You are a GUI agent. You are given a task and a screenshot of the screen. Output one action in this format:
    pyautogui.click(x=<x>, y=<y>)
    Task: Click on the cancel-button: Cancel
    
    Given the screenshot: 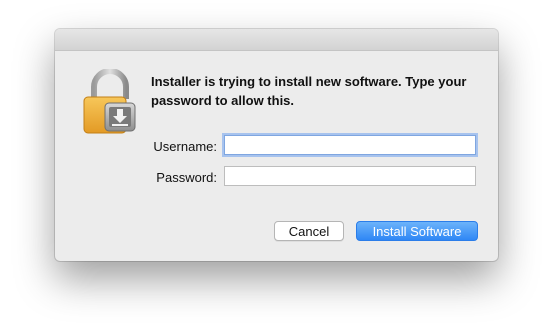 What is the action you would take?
    pyautogui.click(x=309, y=231)
    